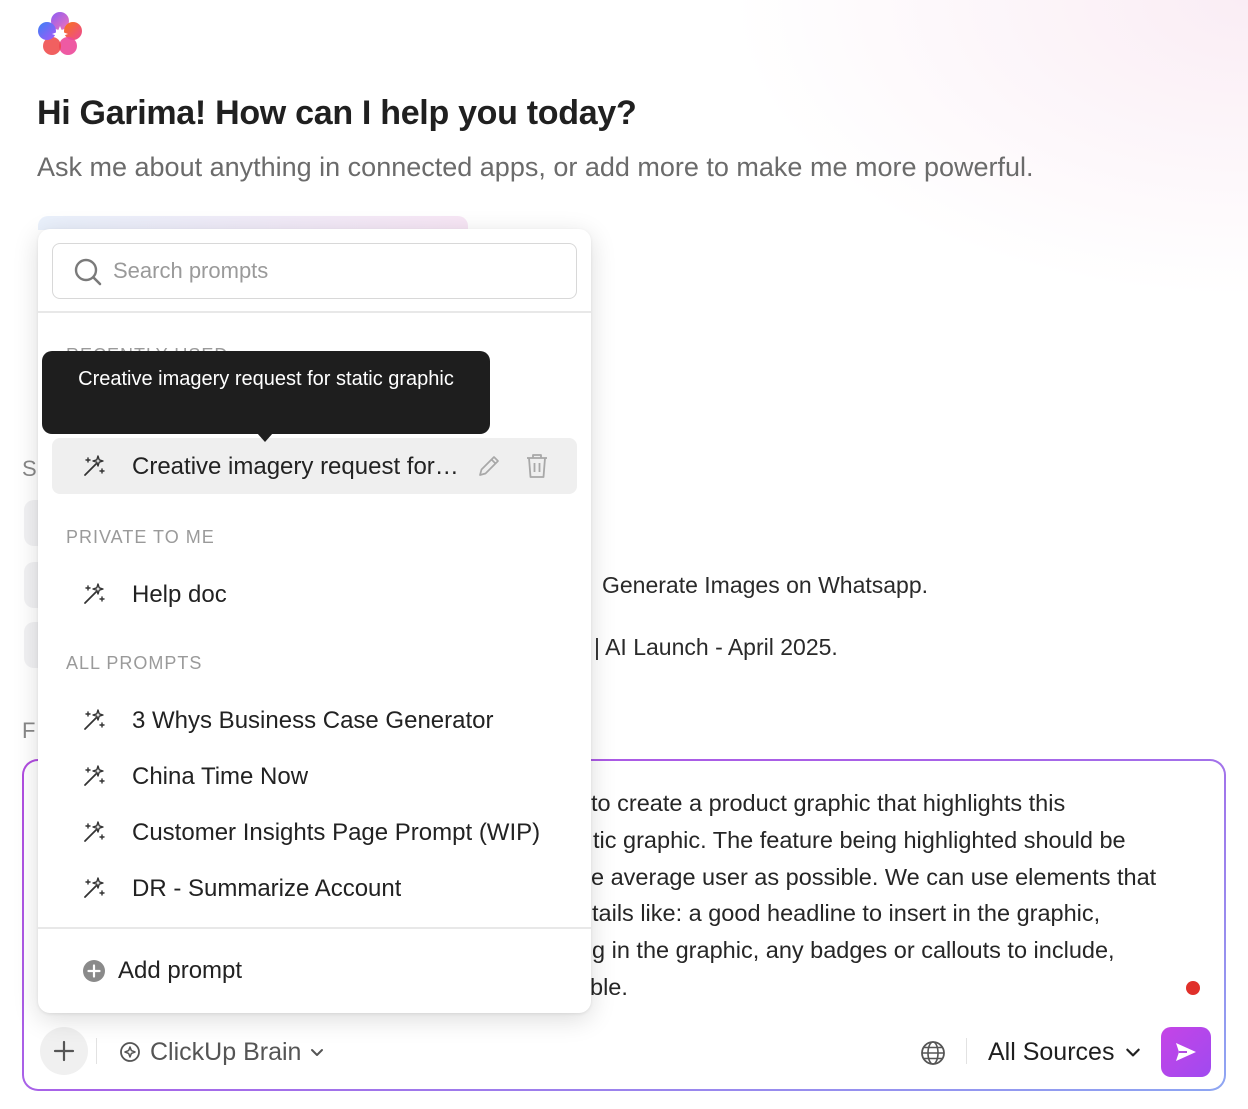 Image resolution: width=1248 pixels, height=1109 pixels. Describe the element at coordinates (716, 647) in the screenshot. I see `suggestion-text: | AI Launch - April 2025.` at that location.